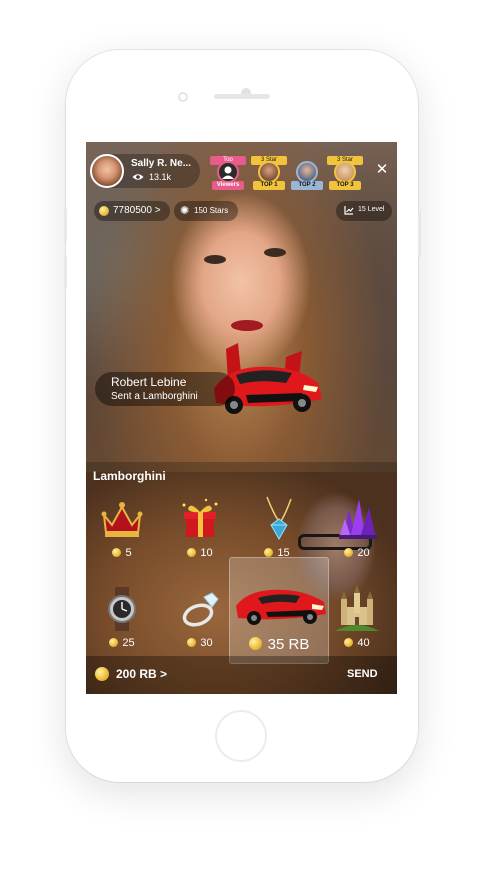 The width and height of the screenshot is (497, 875). What do you see at coordinates (358, 519) in the screenshot?
I see `purple-crystals-icon` at bounding box center [358, 519].